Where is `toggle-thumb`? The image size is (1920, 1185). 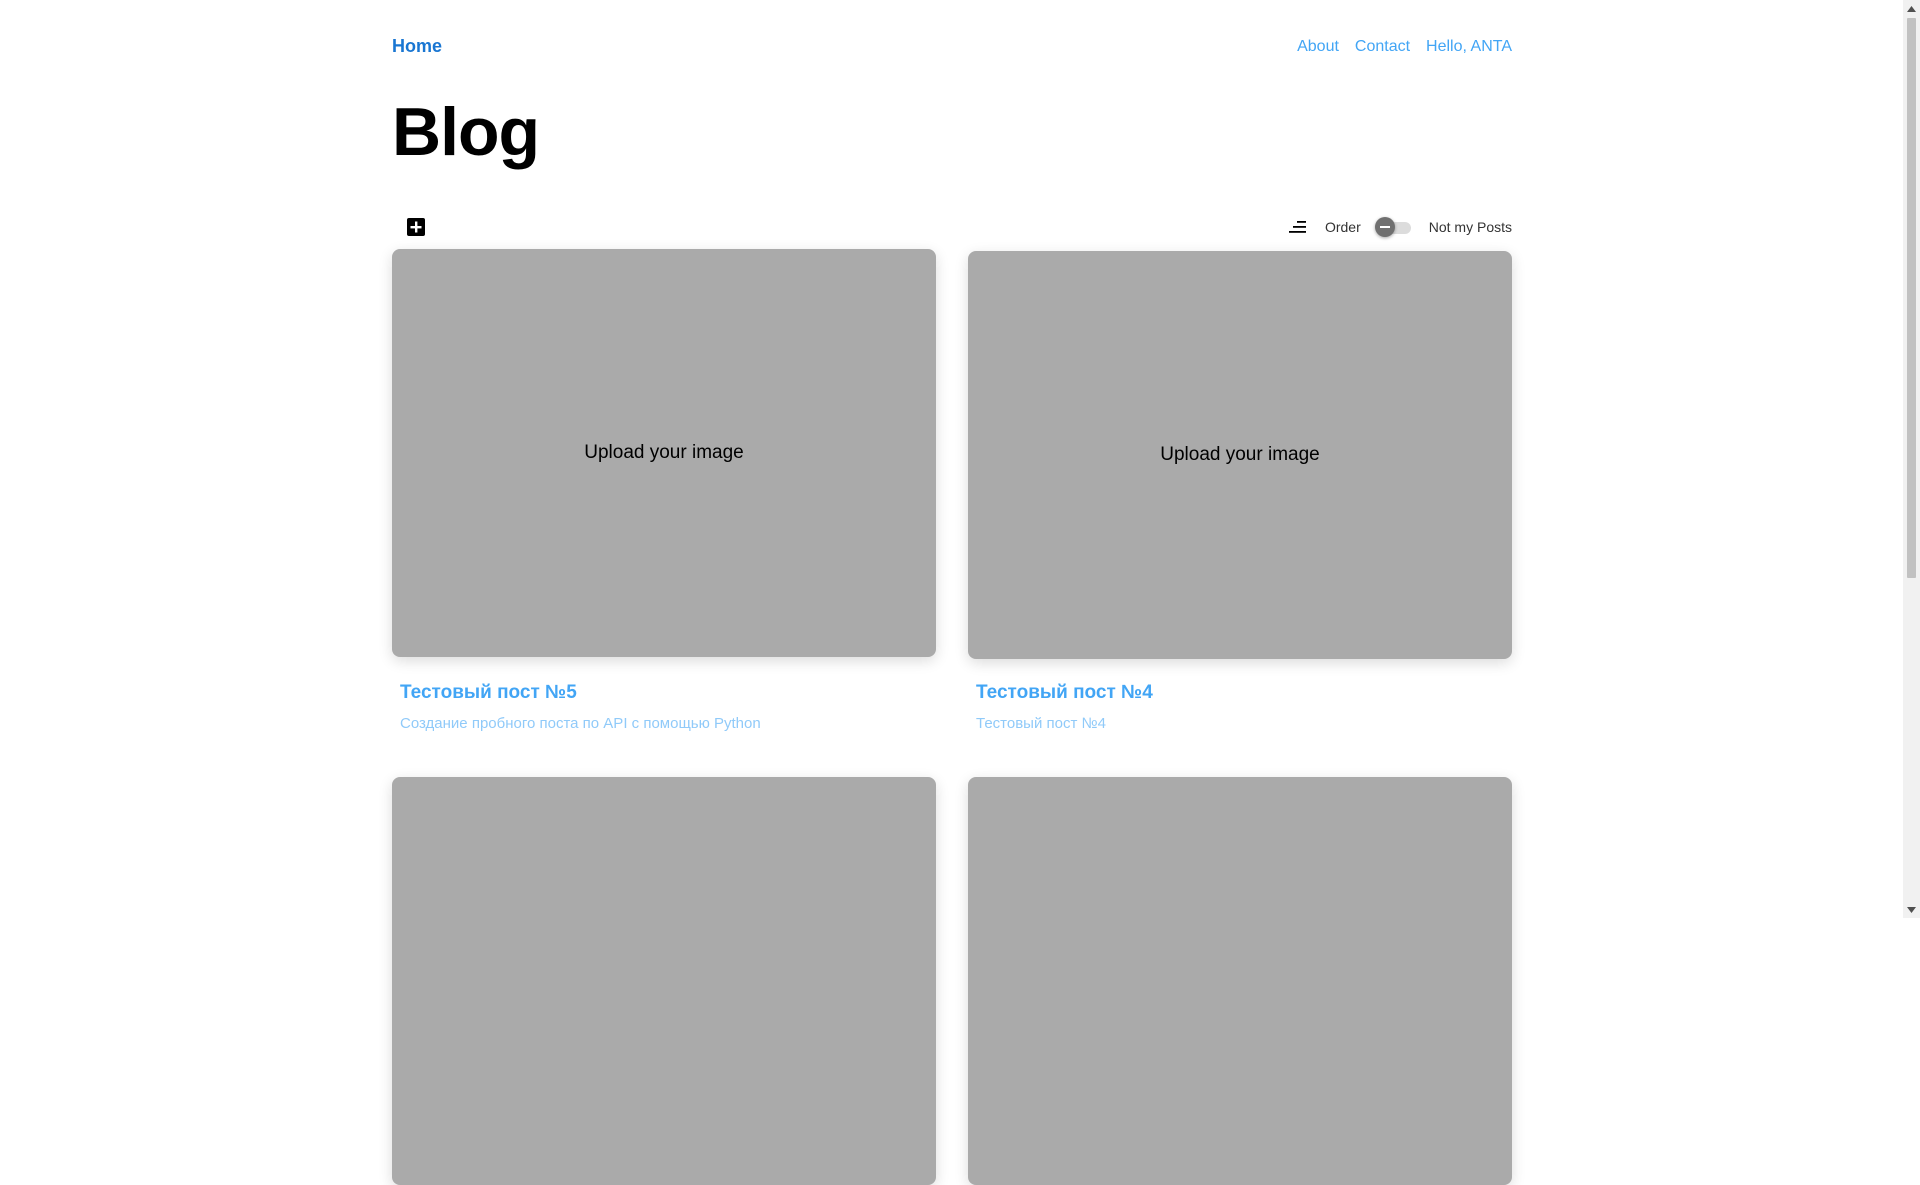
toggle-thumb is located at coordinates (1384, 227).